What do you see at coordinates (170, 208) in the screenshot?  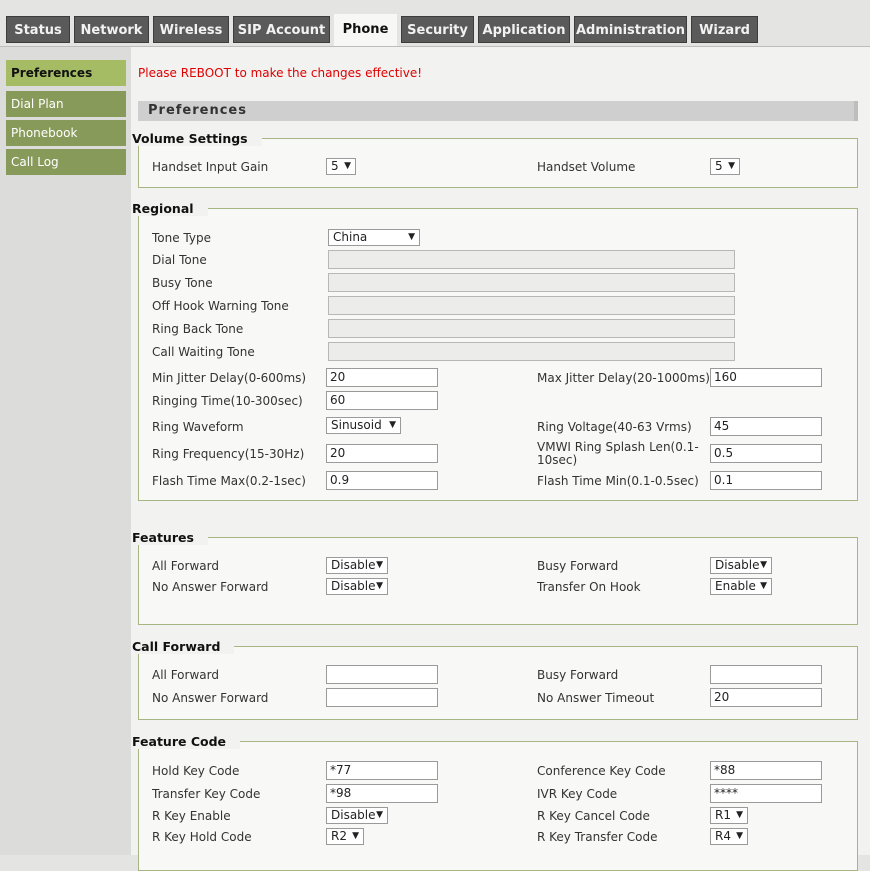 I see `regional-legend: Regional` at bounding box center [170, 208].